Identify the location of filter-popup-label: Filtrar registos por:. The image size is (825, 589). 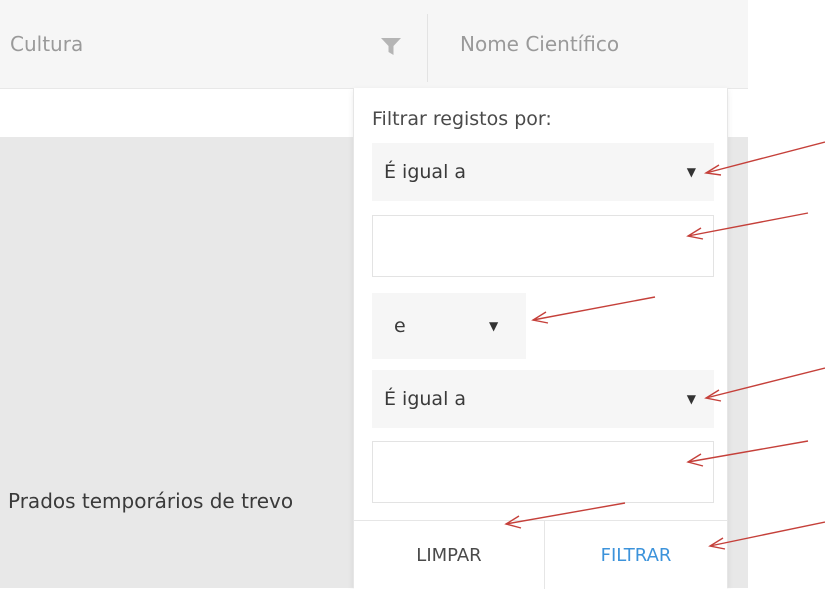
(462, 119).